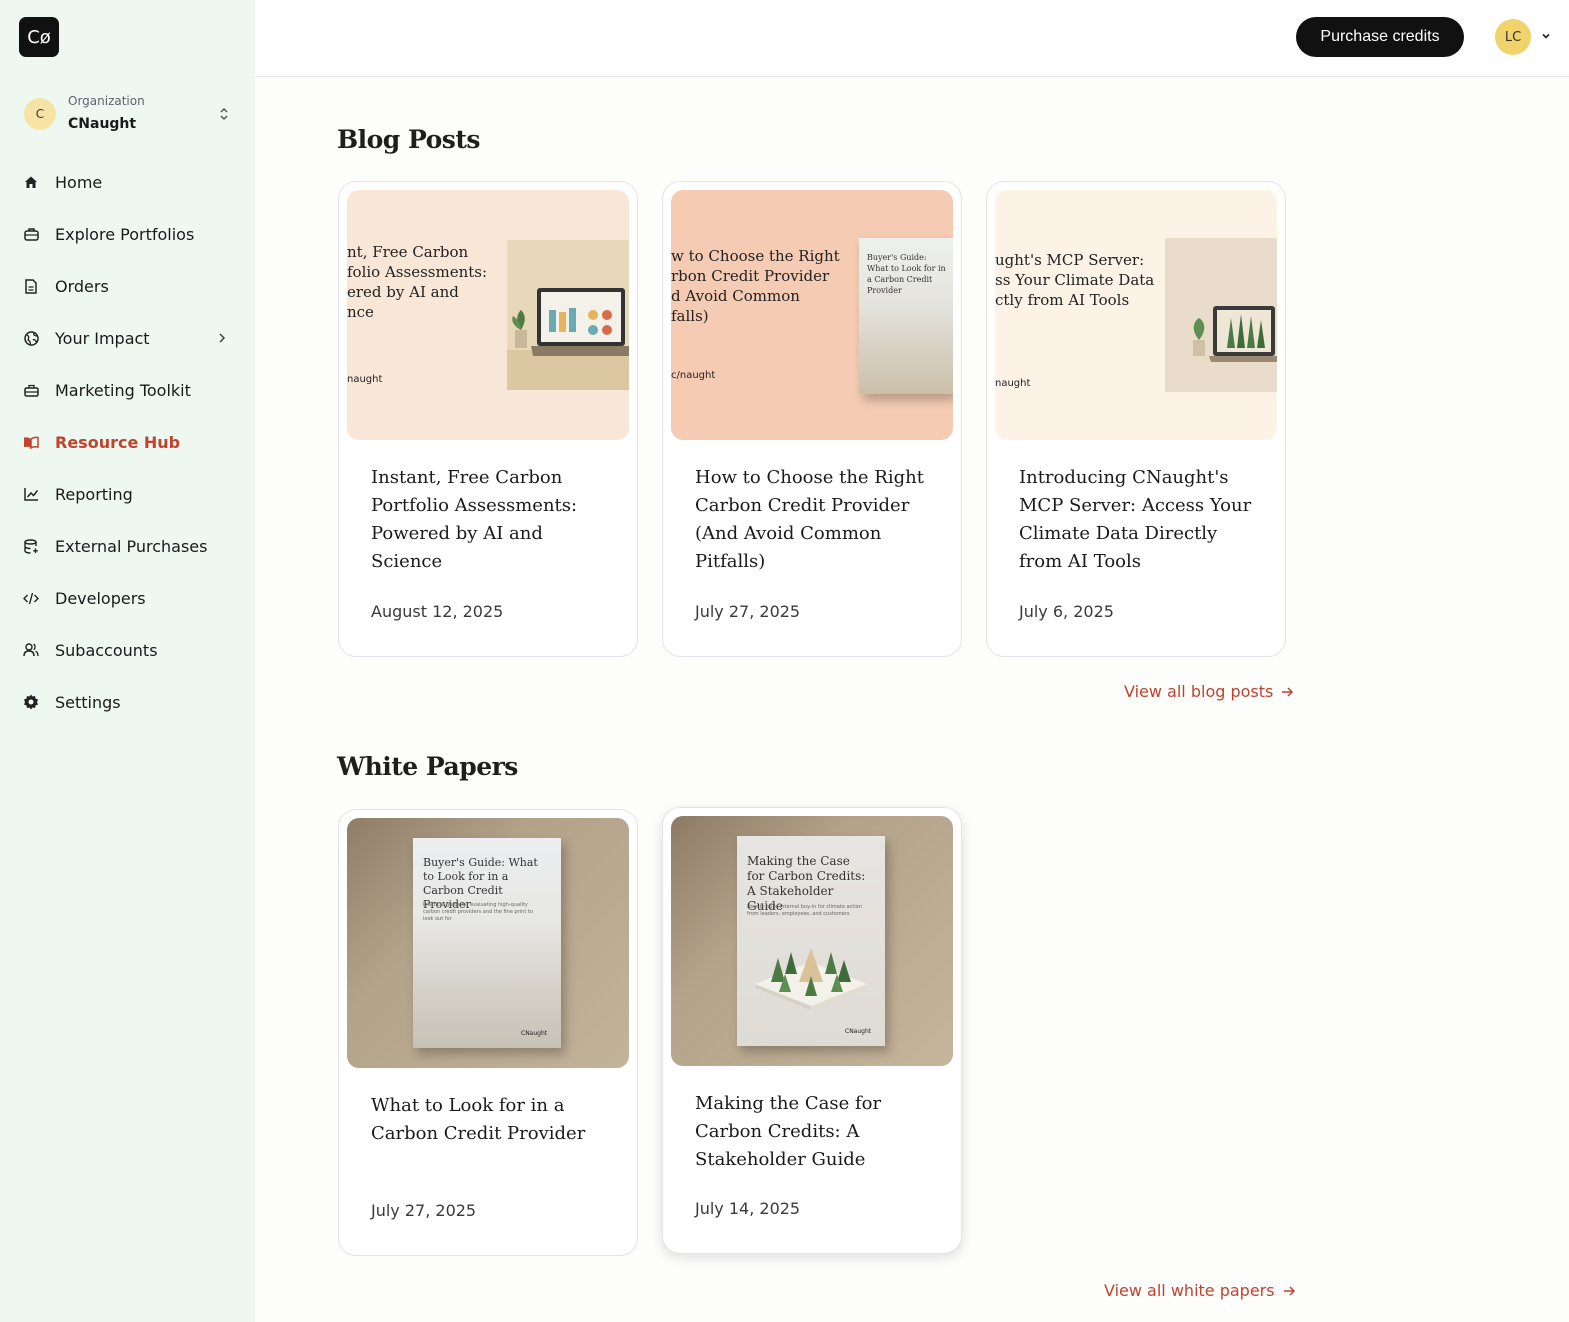 Image resolution: width=1569 pixels, height=1322 pixels. Describe the element at coordinates (79, 182) in the screenshot. I see `sidebar-item-label: Home` at that location.